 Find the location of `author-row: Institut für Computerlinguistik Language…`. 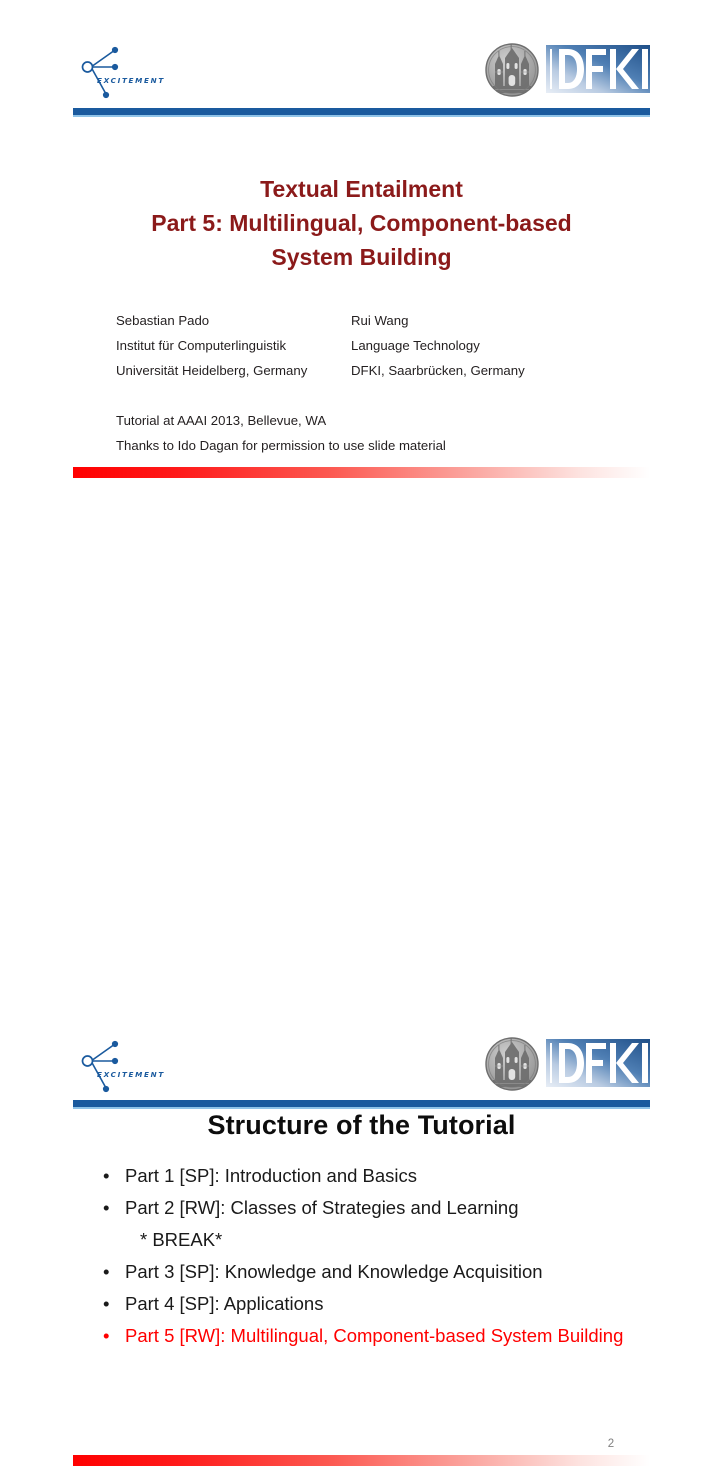

author-row: Institut für Computerlinguistik Language… is located at coordinates (351, 345).